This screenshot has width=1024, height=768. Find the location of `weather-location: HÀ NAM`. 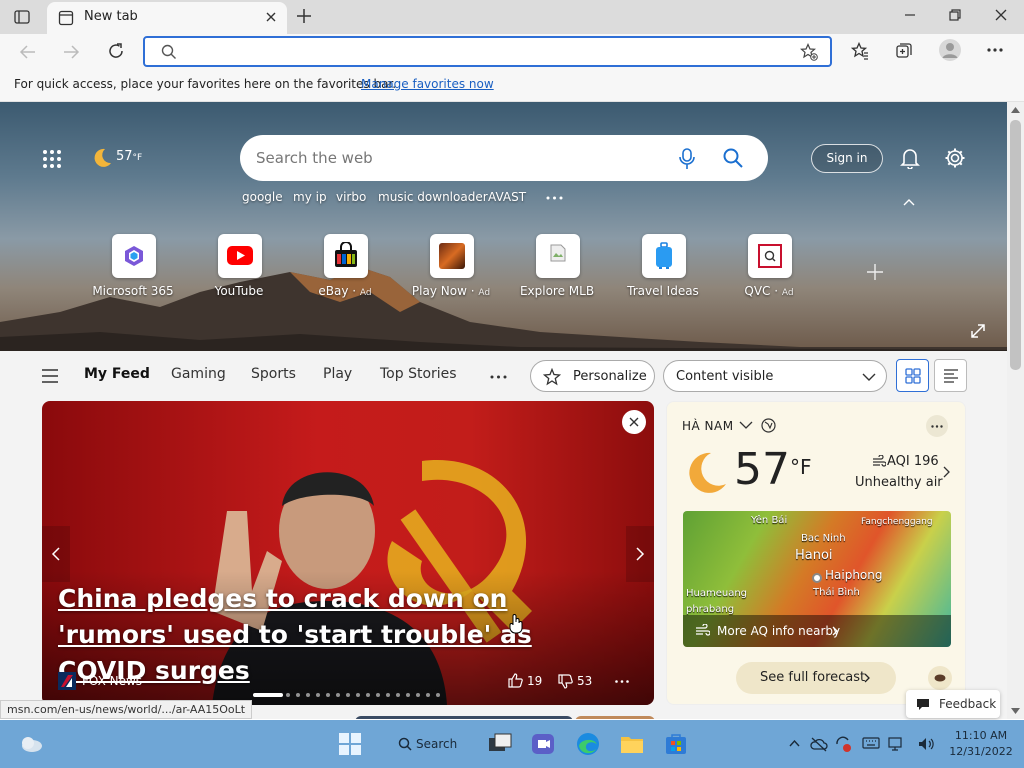

weather-location: HÀ NAM is located at coordinates (708, 426).